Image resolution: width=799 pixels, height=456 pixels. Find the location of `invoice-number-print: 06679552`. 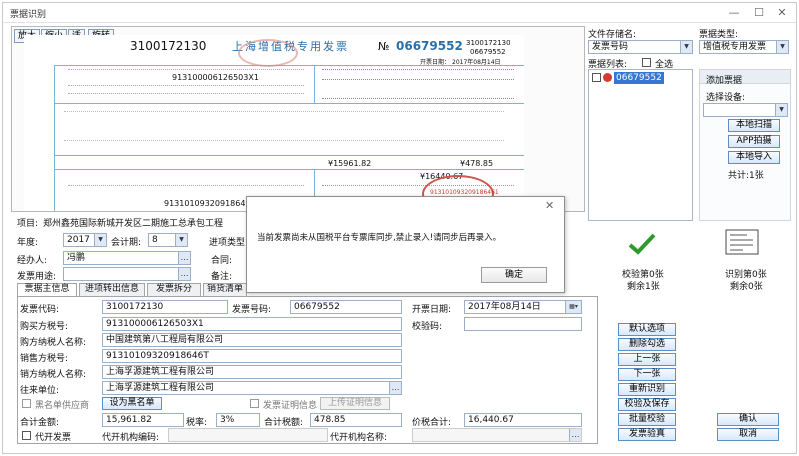

invoice-number-print: 06679552 is located at coordinates (429, 46).